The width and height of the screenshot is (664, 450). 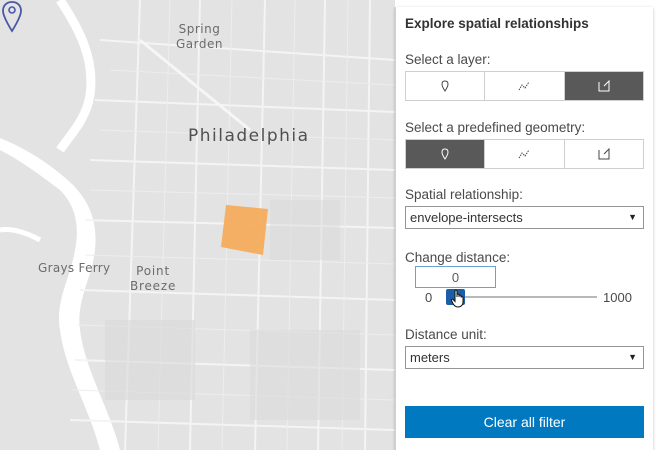 I want to click on relationship-label: Spatial relationship:, so click(x=464, y=194).